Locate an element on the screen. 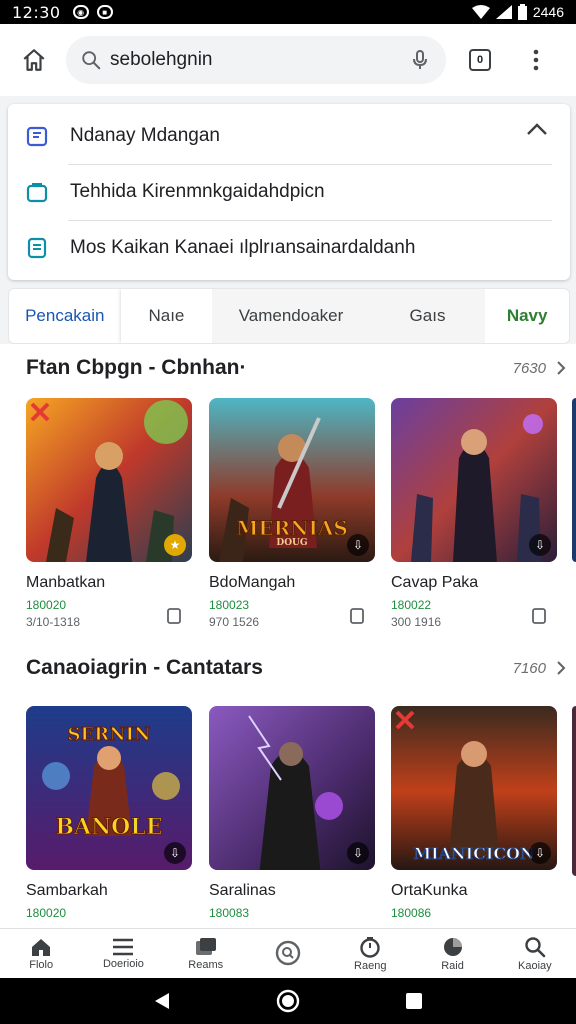 Image resolution: width=576 pixels, height=1024 pixels. nav-item-kaoiay: Kaoiay is located at coordinates (535, 953).